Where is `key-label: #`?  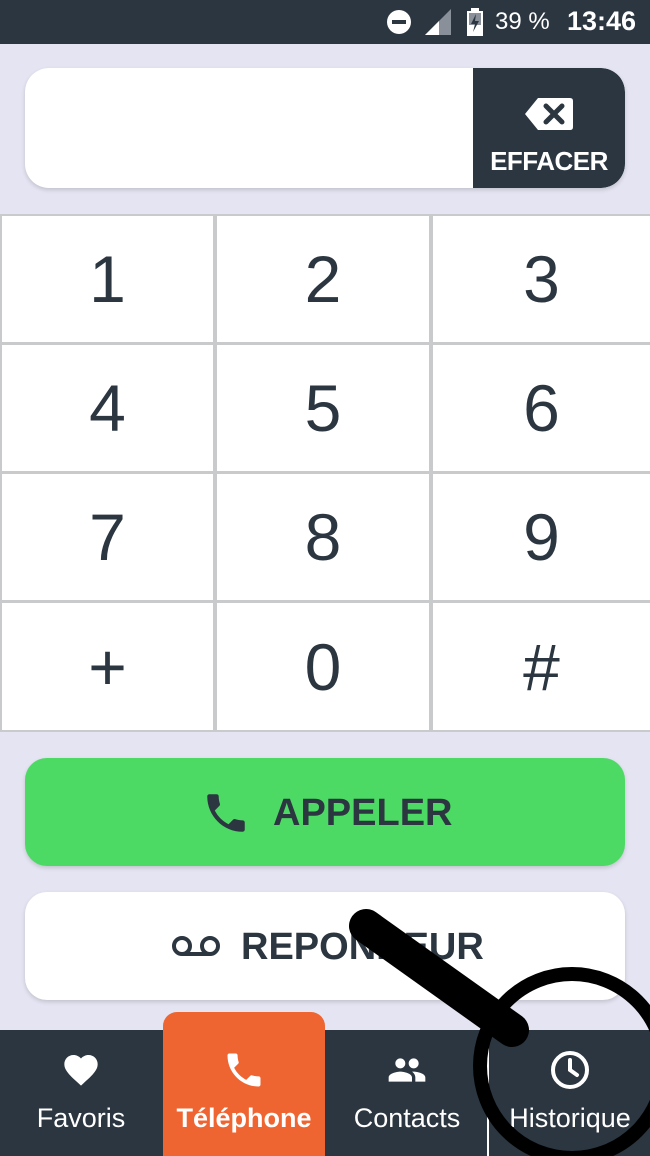
key-label: # is located at coordinates (541, 666).